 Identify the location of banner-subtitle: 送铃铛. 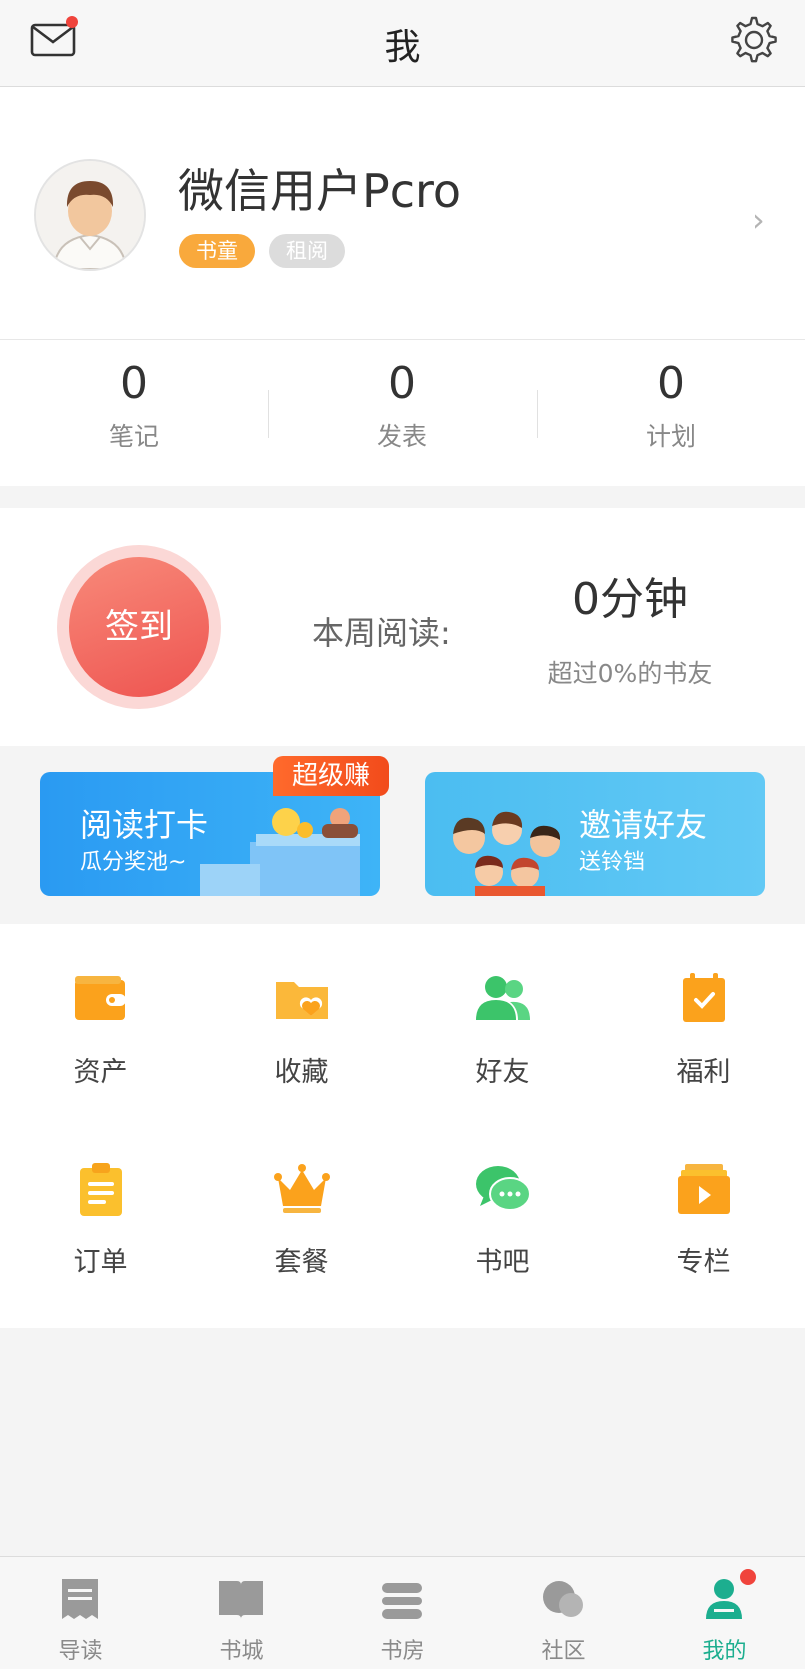
(612, 862).